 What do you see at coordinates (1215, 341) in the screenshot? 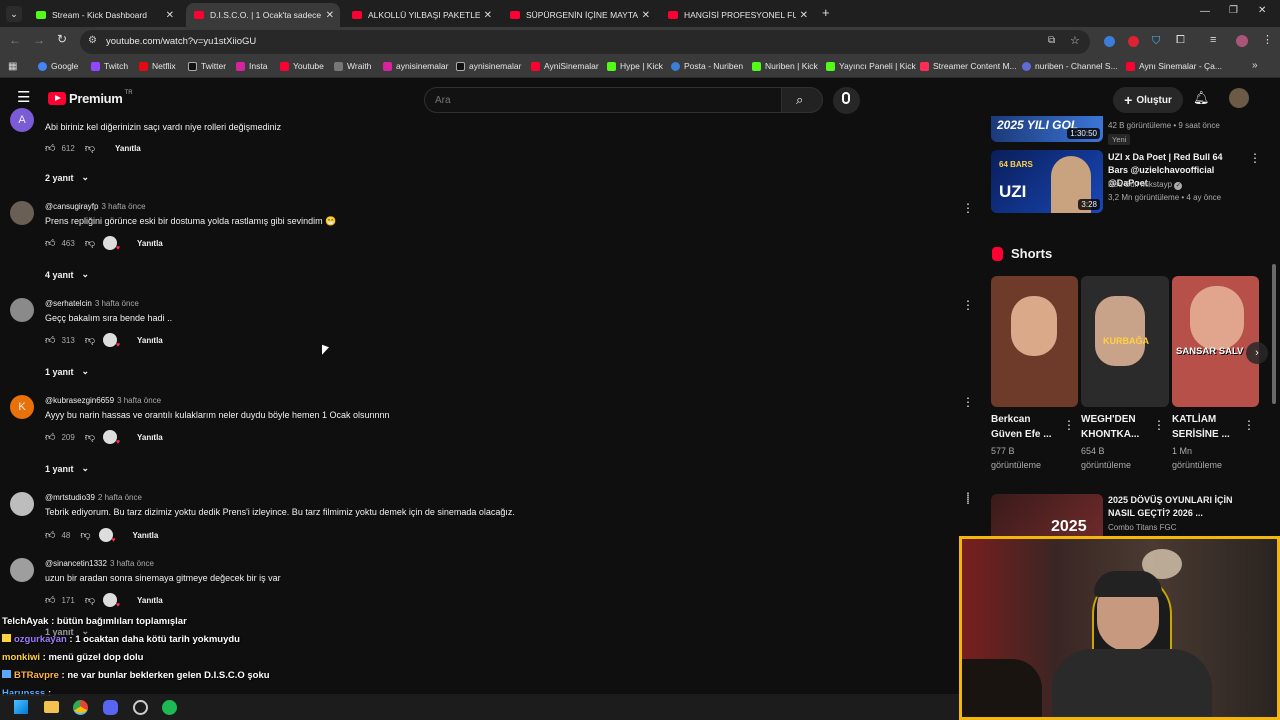
I see `short-thumbnail: SANSAR SALV` at bounding box center [1215, 341].